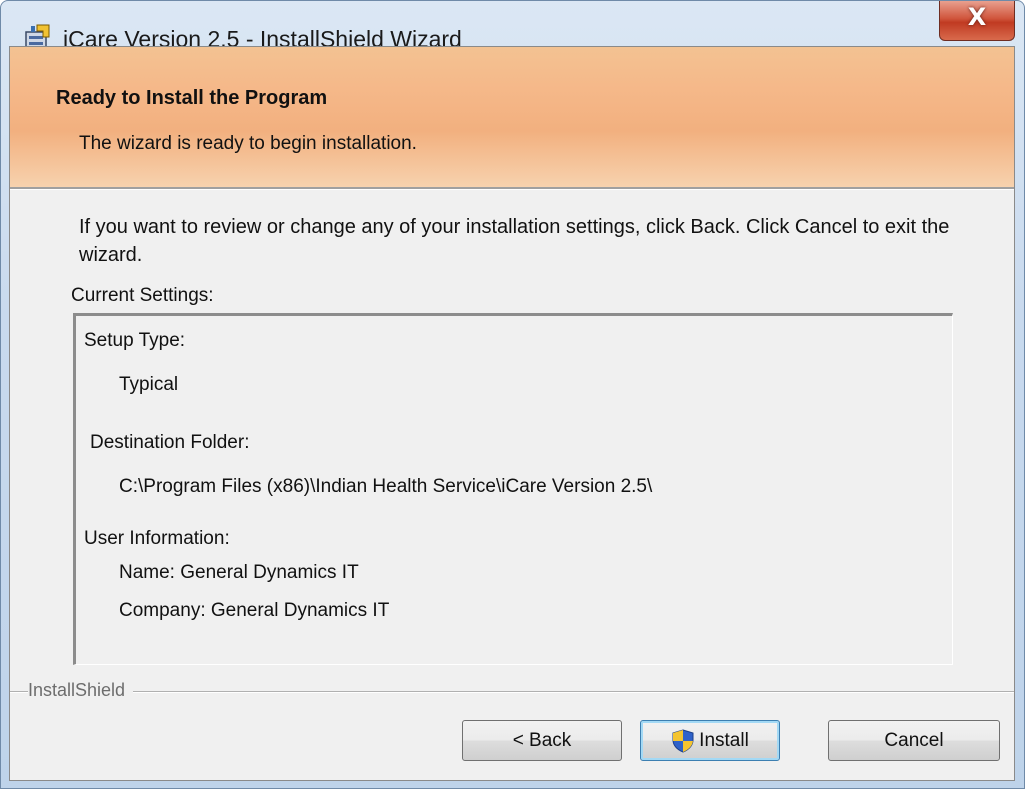 This screenshot has height=789, width=1025. Describe the element at coordinates (512, 692) in the screenshot. I see `footer-divider-highlight` at that location.